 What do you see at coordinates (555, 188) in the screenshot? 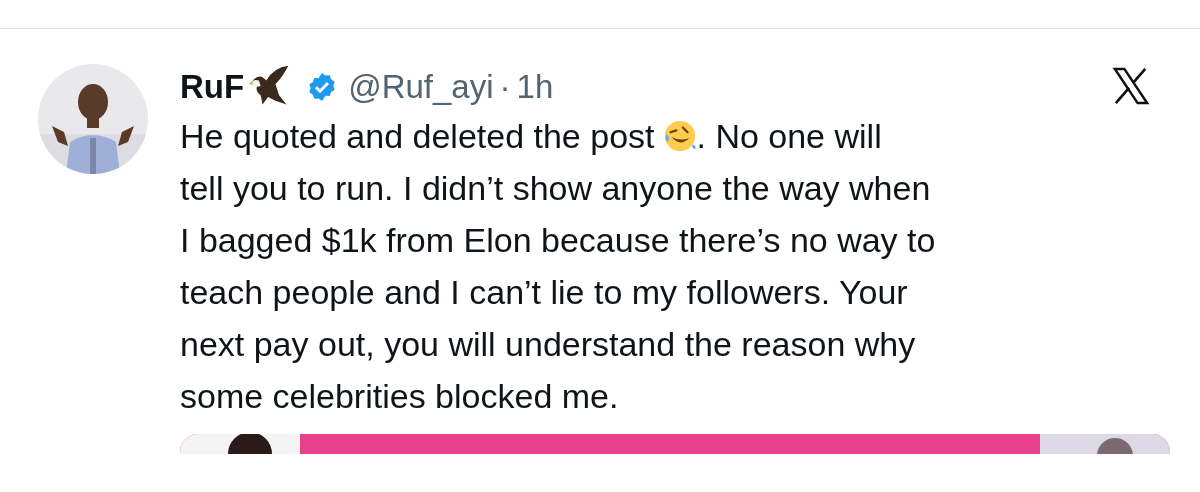
I see `post-text: tell you to run. I didn’t show anyone the way when` at bounding box center [555, 188].